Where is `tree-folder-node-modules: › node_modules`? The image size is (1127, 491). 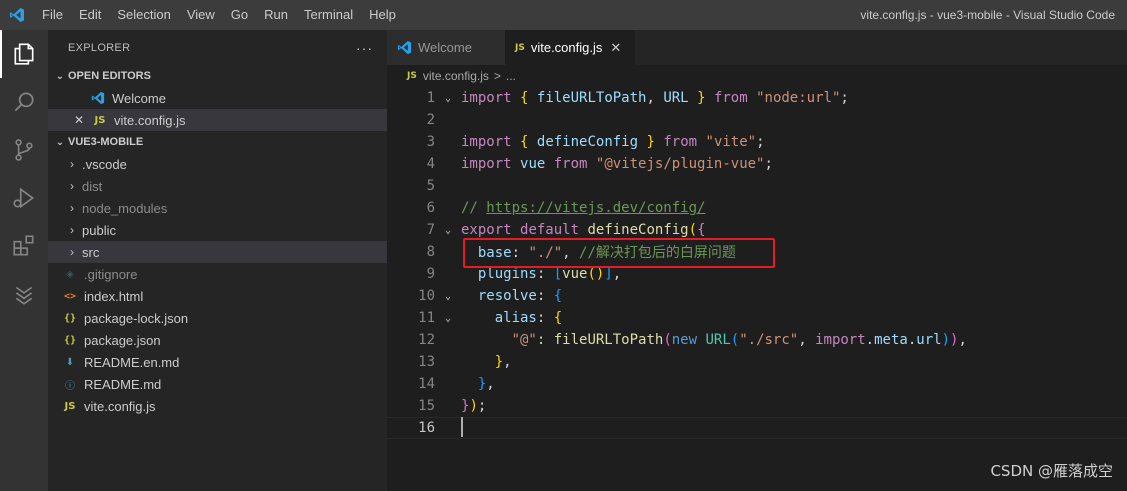 tree-folder-node-modules: › node_modules is located at coordinates (217, 208).